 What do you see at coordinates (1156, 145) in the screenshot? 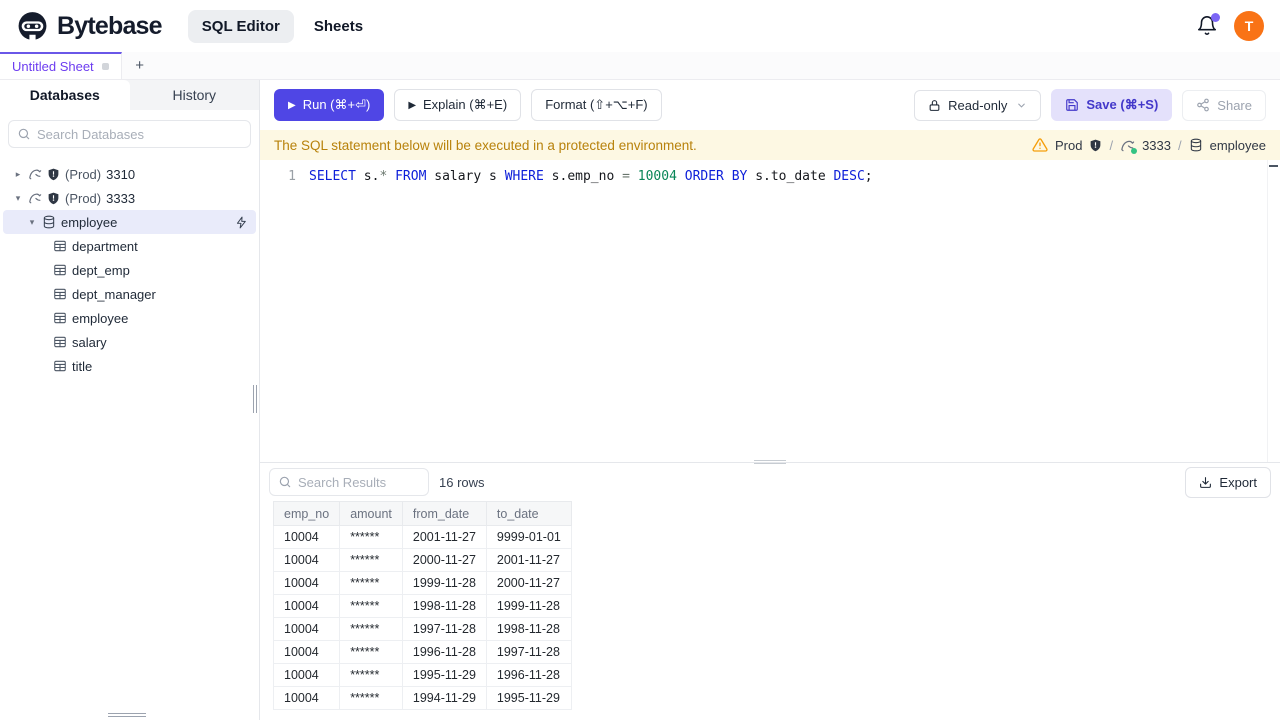
I see `instance-label: 3333` at bounding box center [1156, 145].